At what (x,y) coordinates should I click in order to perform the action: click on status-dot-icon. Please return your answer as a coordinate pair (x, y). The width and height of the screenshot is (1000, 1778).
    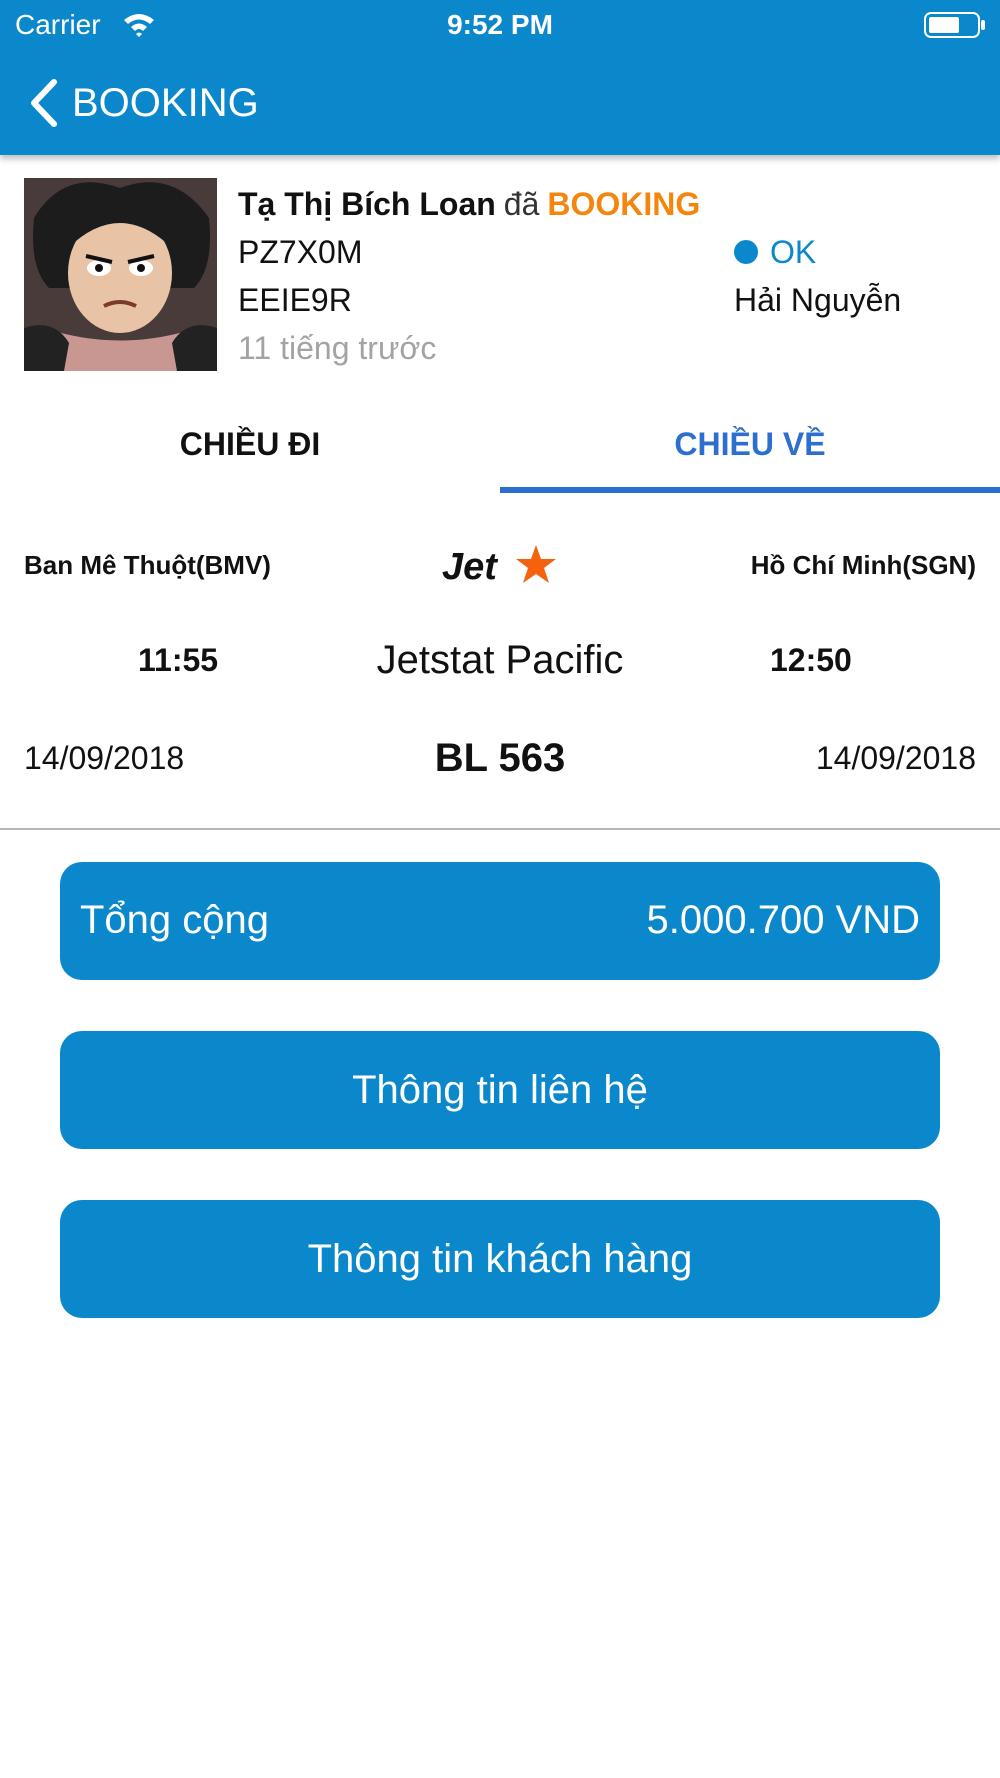
    Looking at the image, I should click on (746, 252).